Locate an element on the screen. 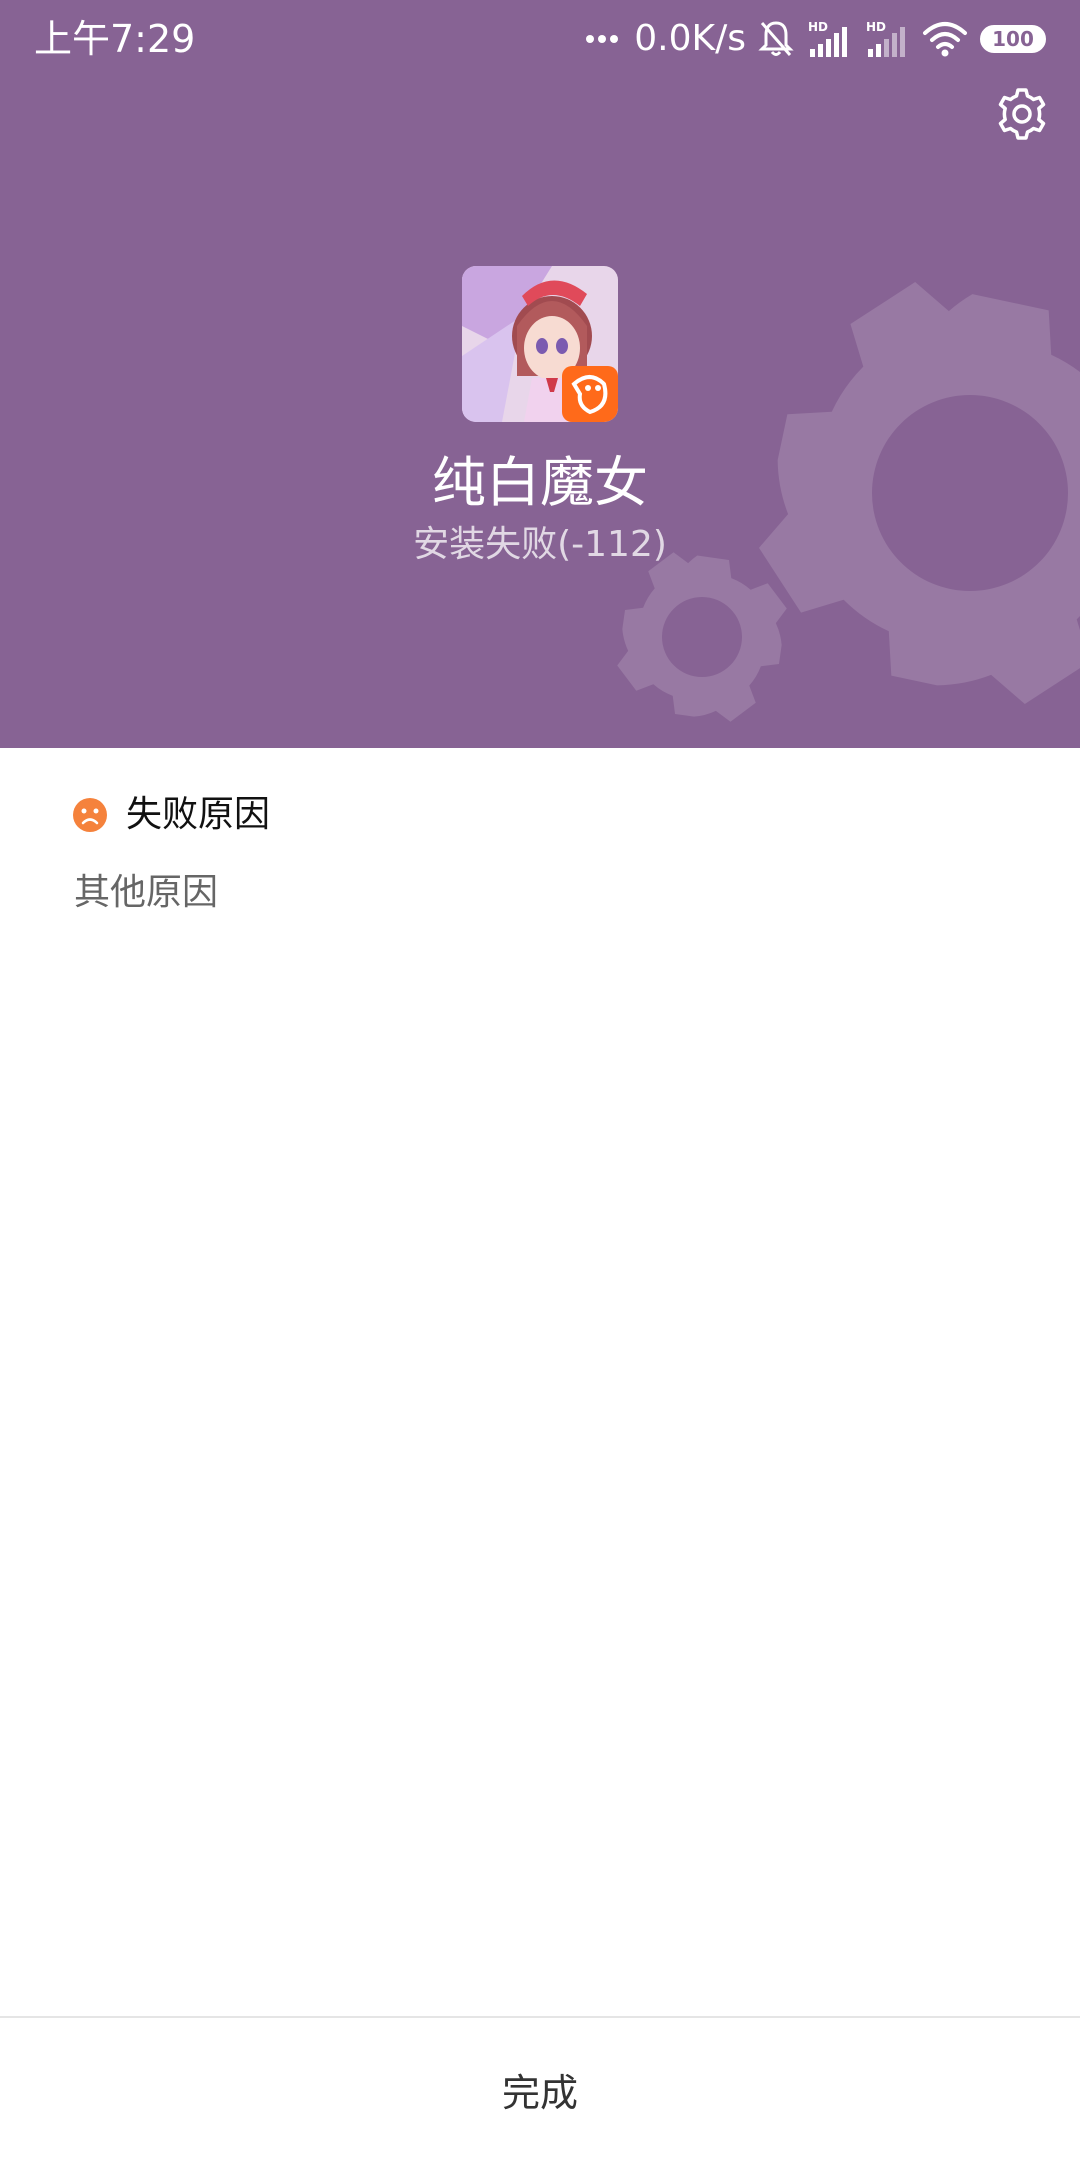 The image size is (1080, 2160). status-icons: 0.0K/s HD HD 100 is located at coordinates (816, 39).